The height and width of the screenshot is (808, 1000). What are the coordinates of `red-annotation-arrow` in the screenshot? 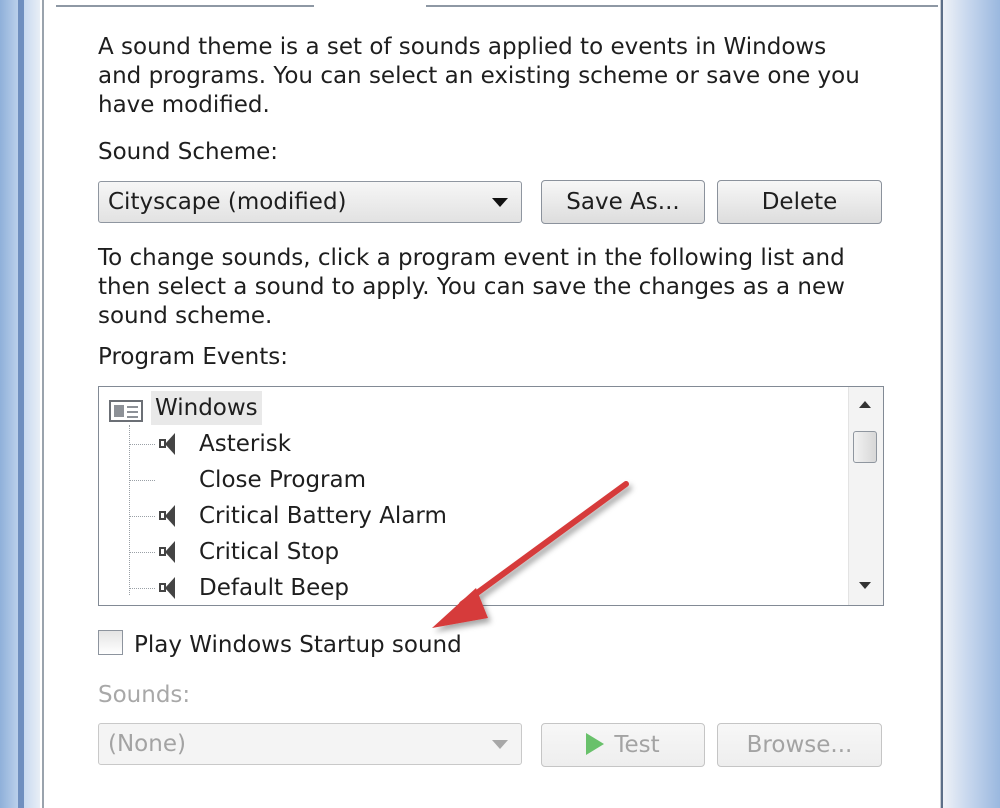 It's located at (530, 554).